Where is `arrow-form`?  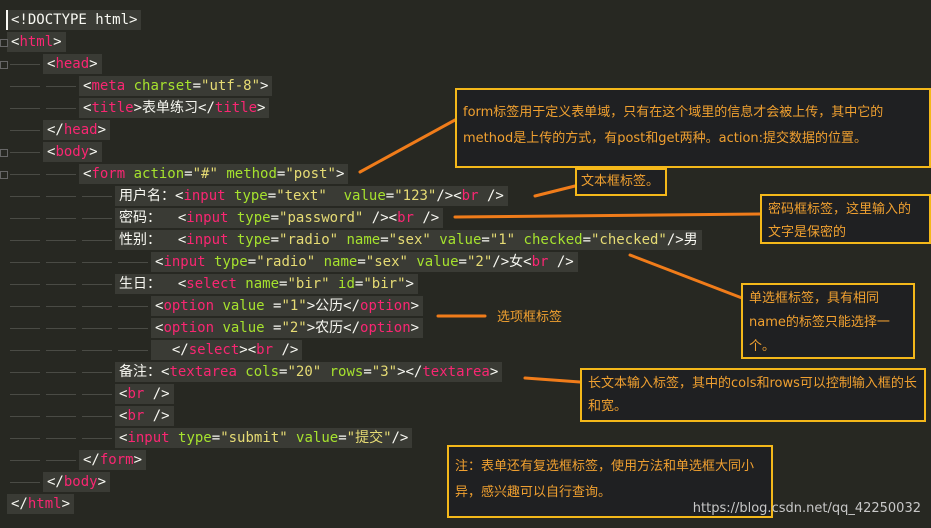 arrow-form is located at coordinates (407, 146).